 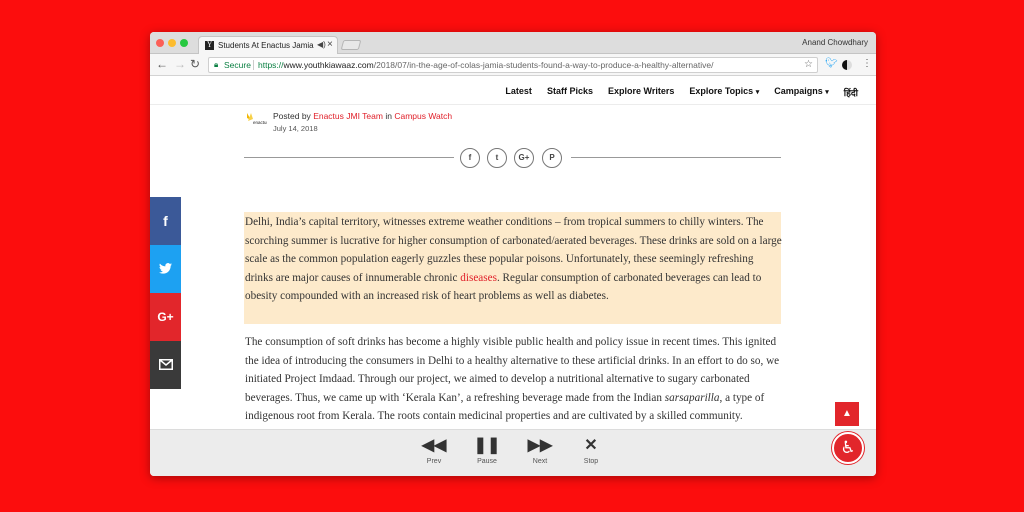 What do you see at coordinates (808, 65) in the screenshot?
I see `bookmark-star-icon: ☆` at bounding box center [808, 65].